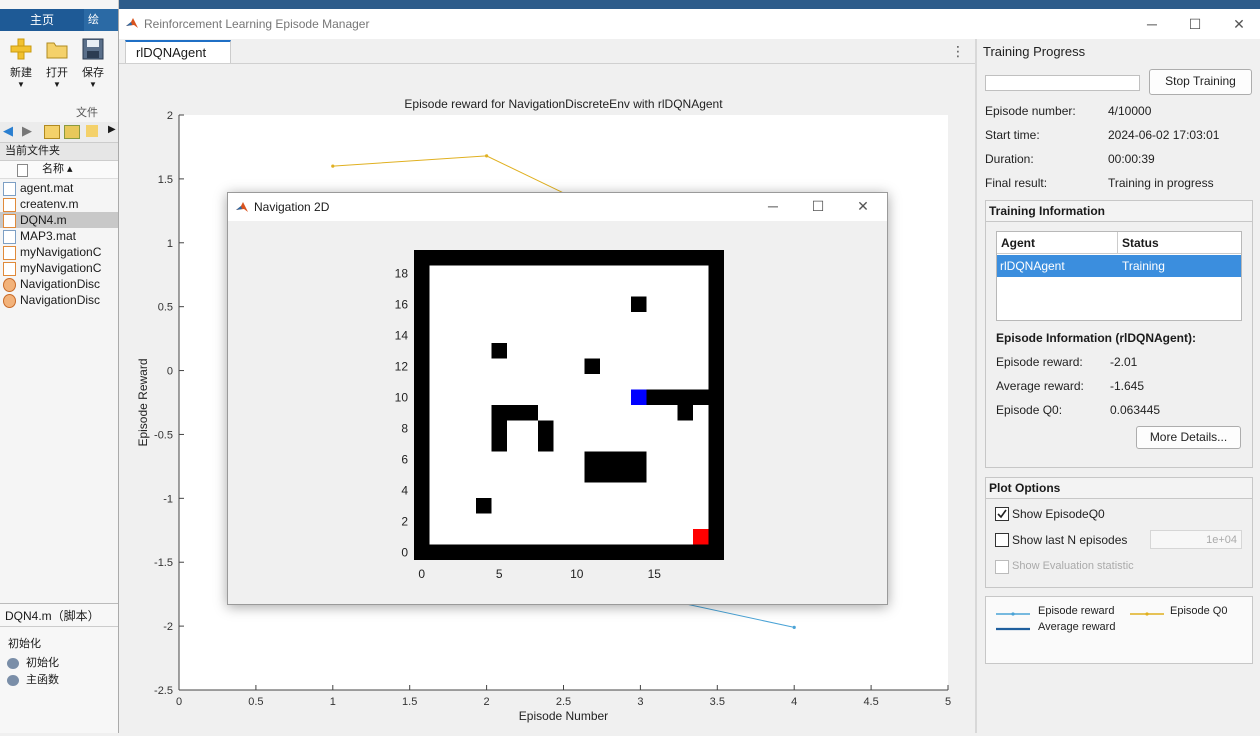  I want to click on tab-rldqnagent: rlDQNAgent, so click(178, 51).